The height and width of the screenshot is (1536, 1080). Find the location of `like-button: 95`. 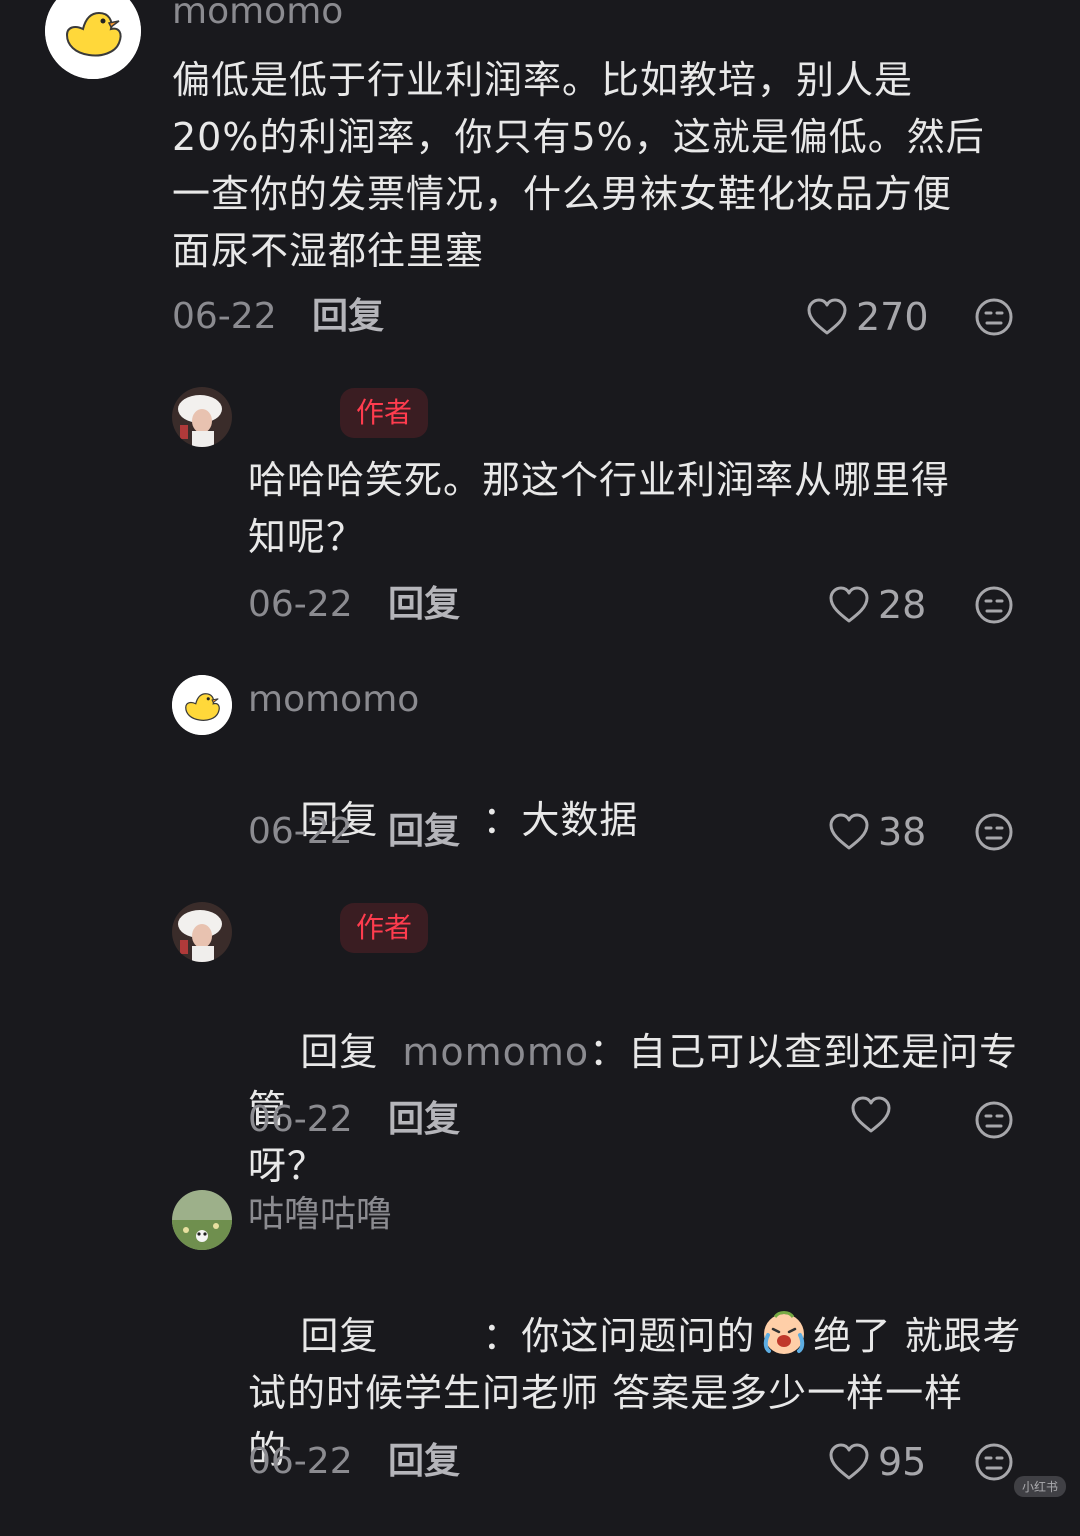

like-button: 95 is located at coordinates (877, 1462).